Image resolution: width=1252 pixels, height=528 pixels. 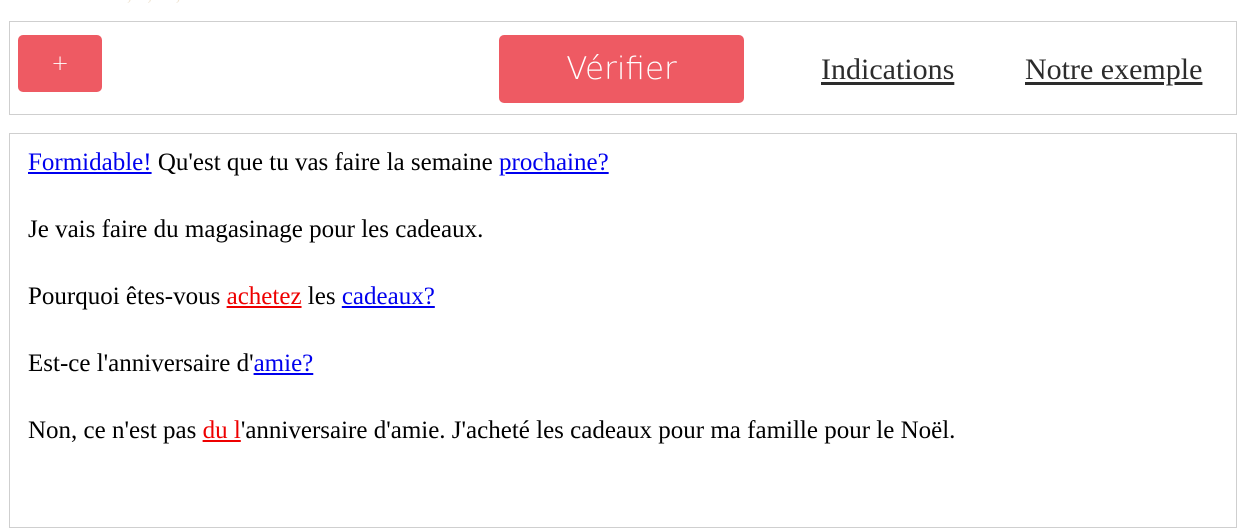 What do you see at coordinates (141, 363) in the screenshot?
I see `text-segment: Est-ce l'anniversaire d'` at bounding box center [141, 363].